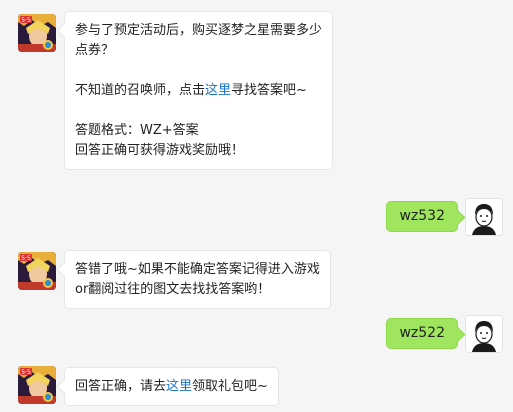 This screenshot has width=513, height=412. I want to click on message-text: 参与了预定活动后，购买逐梦之星需要多少, so click(199, 30).